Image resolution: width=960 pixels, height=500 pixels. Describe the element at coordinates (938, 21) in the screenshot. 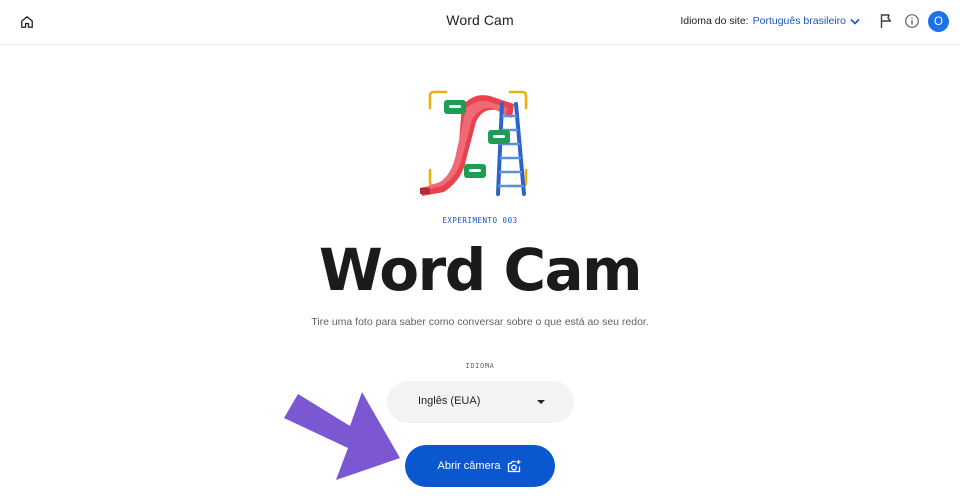

I see `avatar: O` at that location.